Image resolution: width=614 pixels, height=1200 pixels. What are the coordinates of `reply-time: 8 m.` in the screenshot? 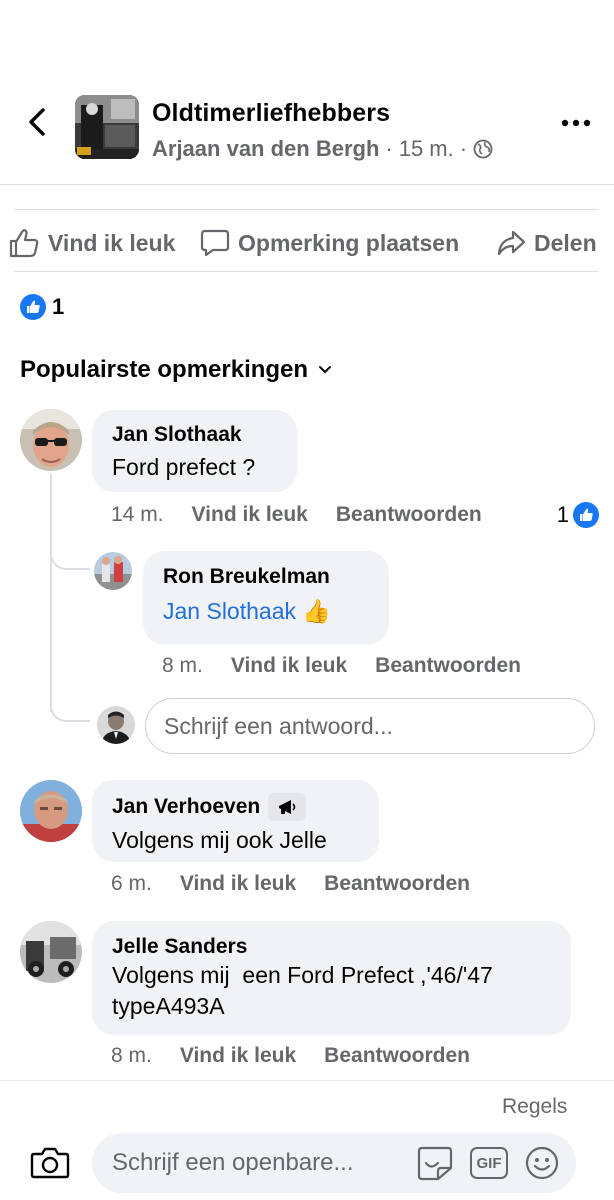 It's located at (182, 666).